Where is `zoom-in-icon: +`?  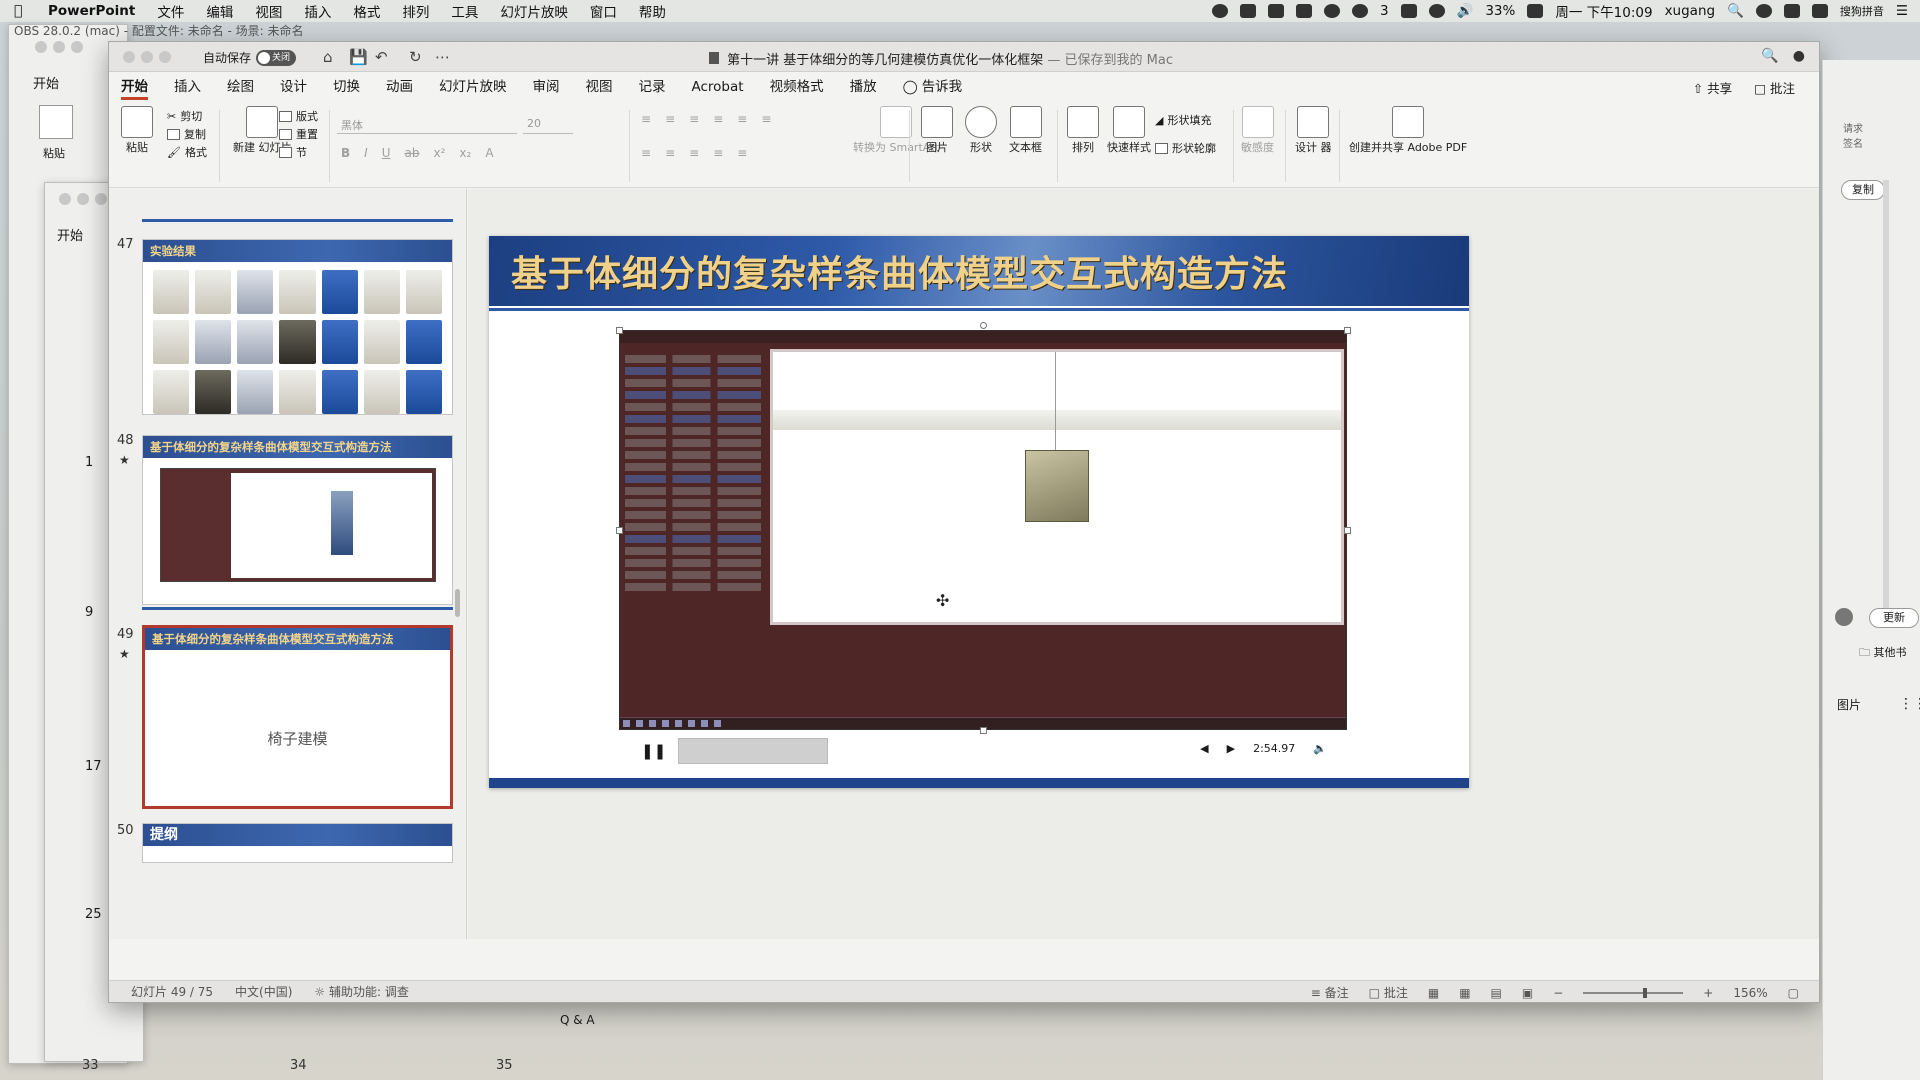 zoom-in-icon: + is located at coordinates (1708, 993).